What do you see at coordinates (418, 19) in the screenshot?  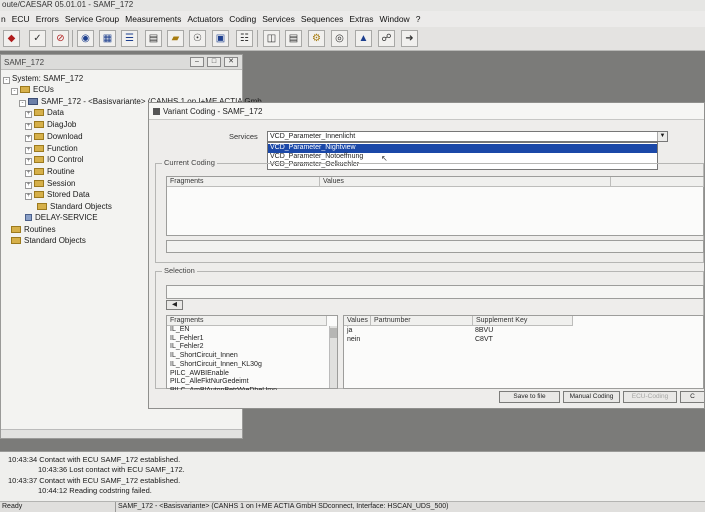 I see `menu-item-help: ?` at bounding box center [418, 19].